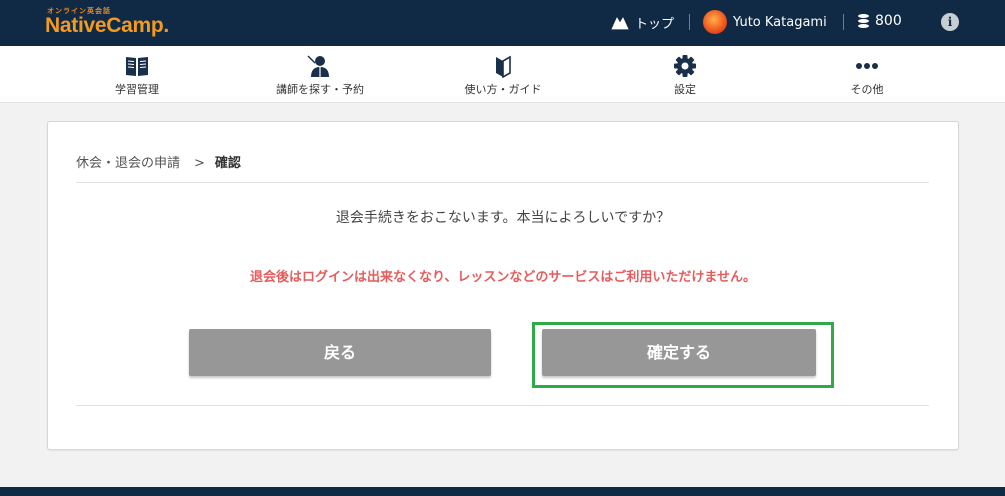  I want to click on main-nav: 学習管理 講師を探す・予約 使い方・ガイド 設定 その他, so click(502, 74).